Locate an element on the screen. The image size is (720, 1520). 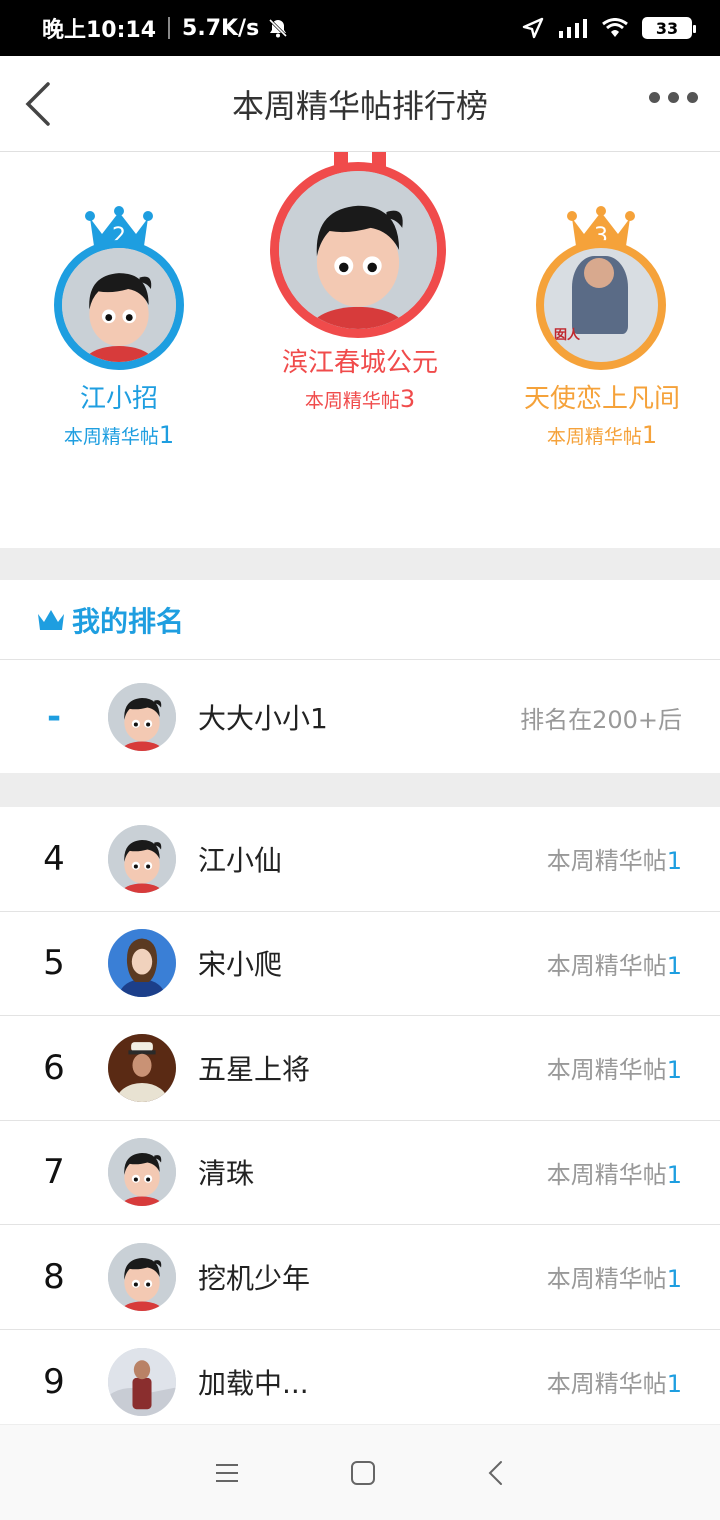
status-time: 晚上10:14 is located at coordinates (99, 30).